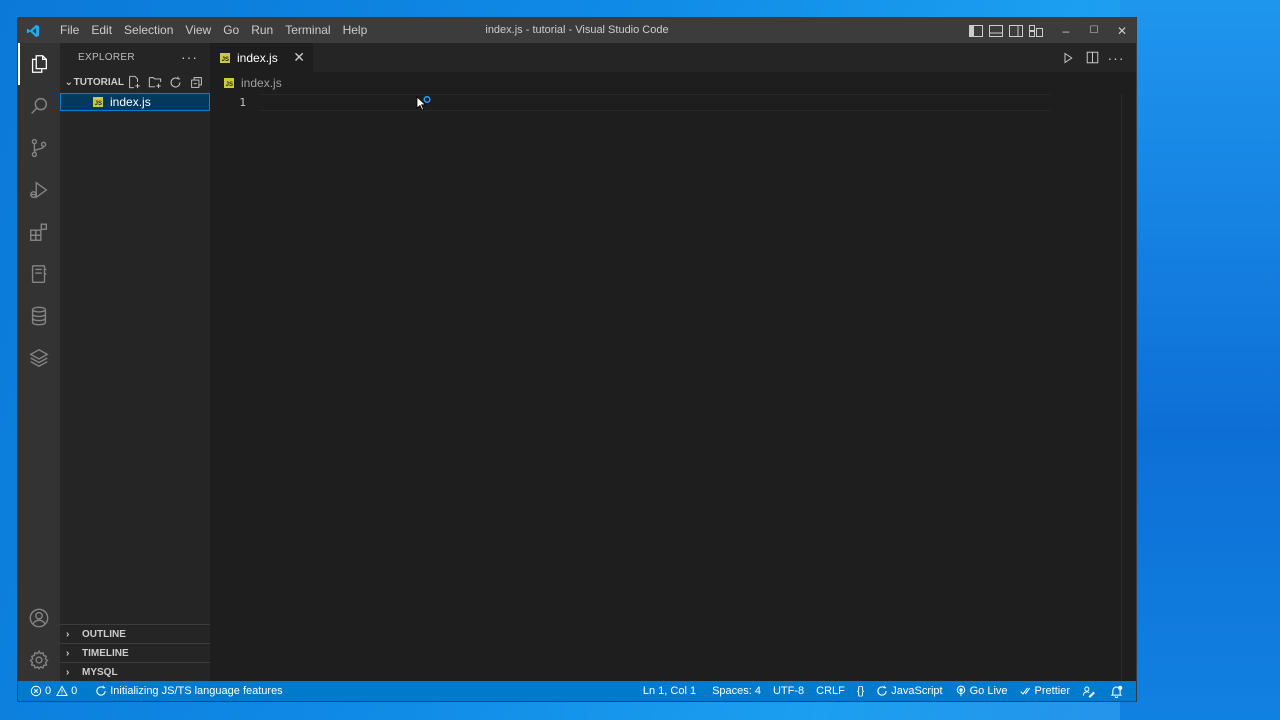 This screenshot has width=1280, height=720. Describe the element at coordinates (39, 274) in the screenshot. I see `notebook-icon` at that location.